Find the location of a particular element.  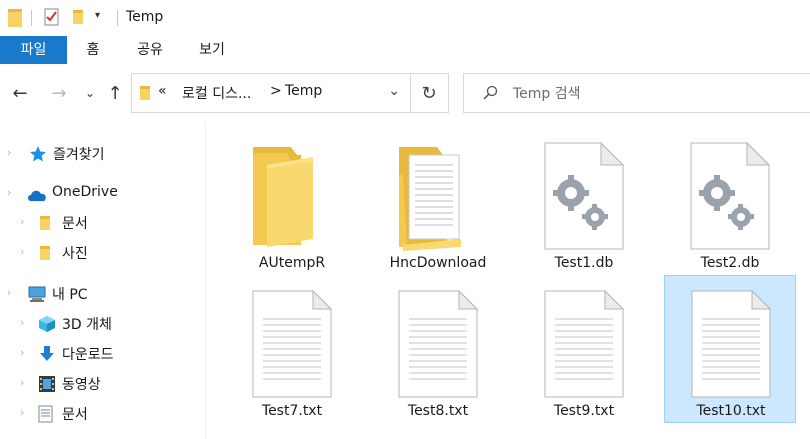

sidebar-item-downloads: › 다운로드 is located at coordinates (102, 354).